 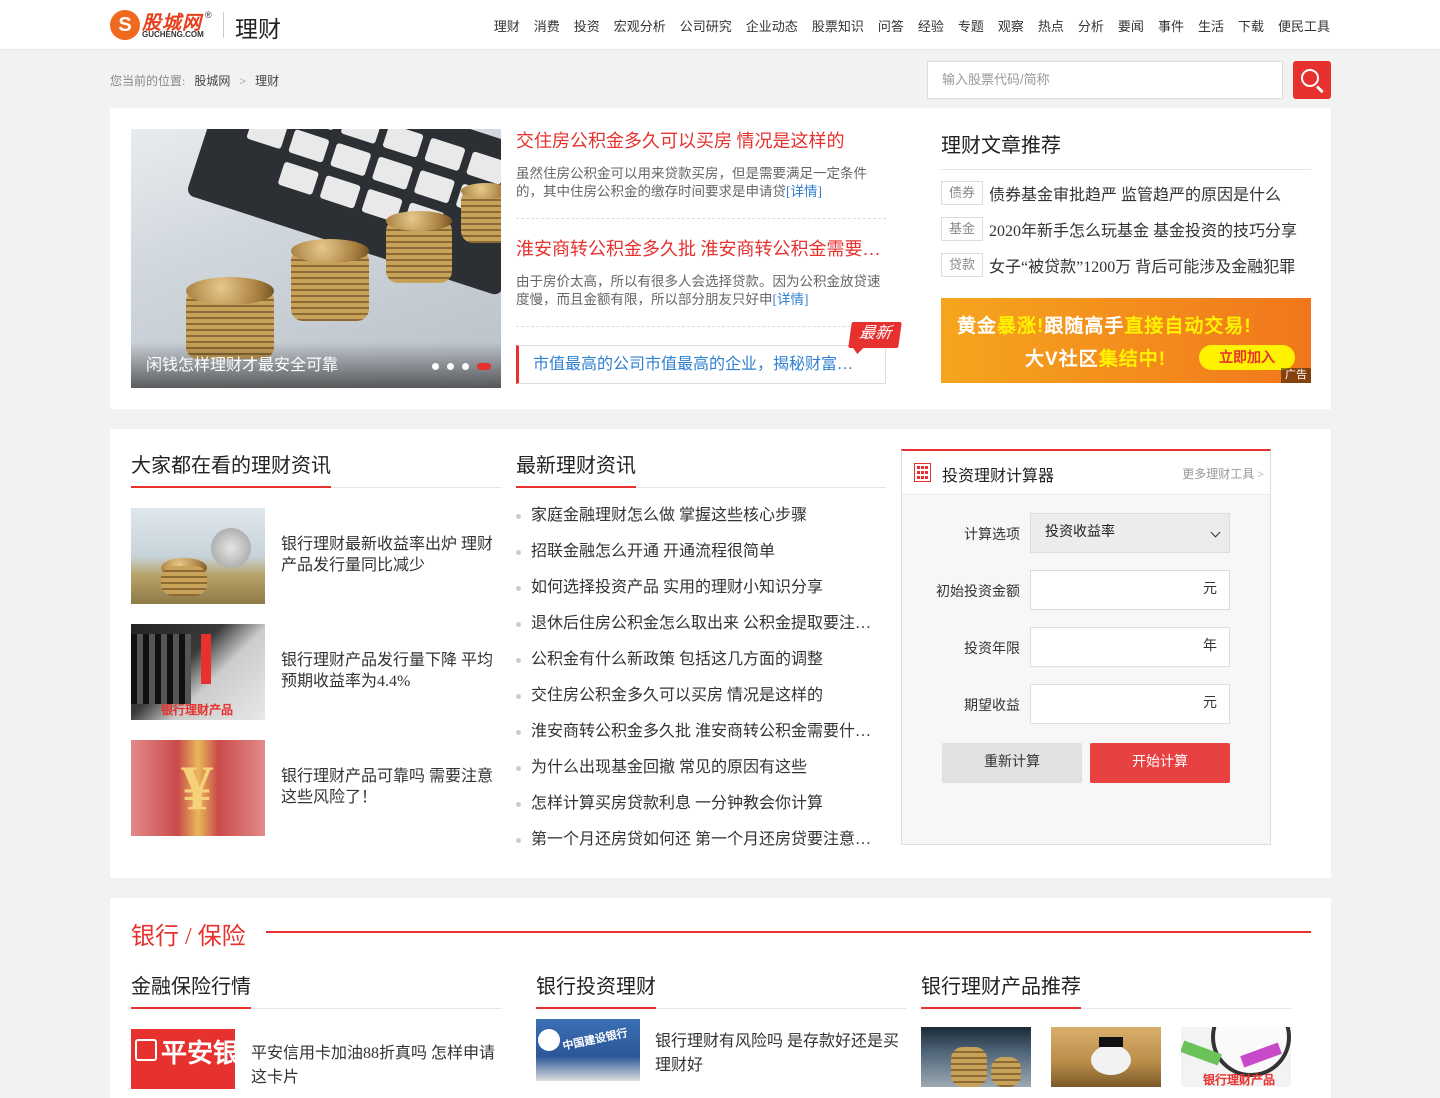 I want to click on nav-item: 下载, so click(x=1251, y=25).